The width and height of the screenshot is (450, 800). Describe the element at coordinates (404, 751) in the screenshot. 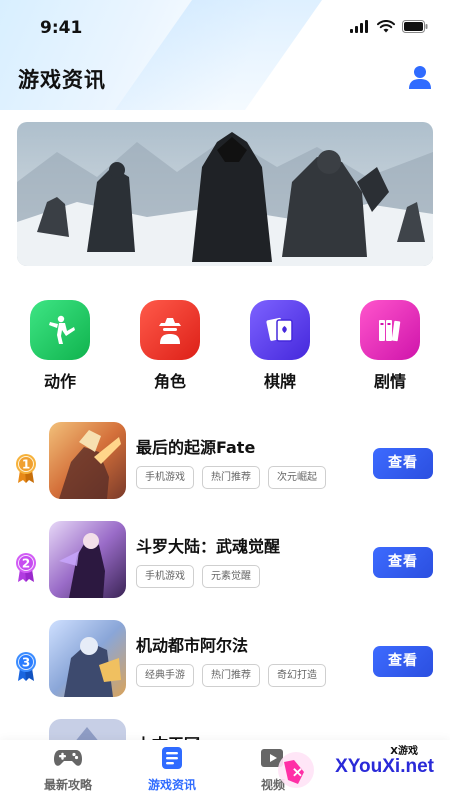

I see `watermark-top-text: X游戏` at that location.